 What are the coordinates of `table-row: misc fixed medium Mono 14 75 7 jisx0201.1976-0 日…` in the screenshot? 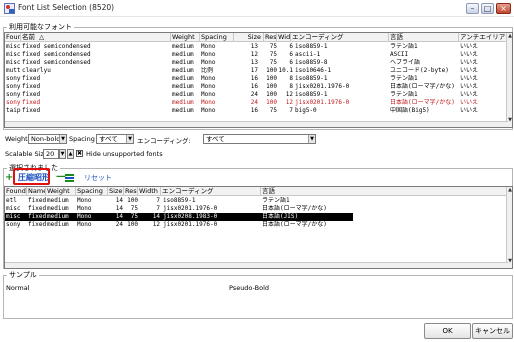 It's located at (258, 209).